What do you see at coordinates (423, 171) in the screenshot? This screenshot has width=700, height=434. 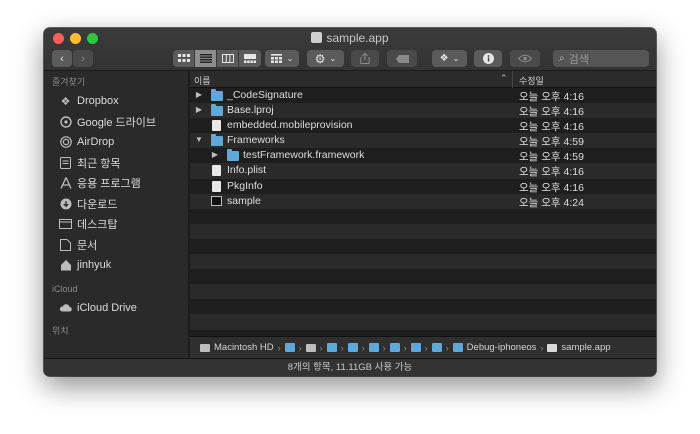 I see `file-row: Info.plist 오늘 오후 4:16` at bounding box center [423, 171].